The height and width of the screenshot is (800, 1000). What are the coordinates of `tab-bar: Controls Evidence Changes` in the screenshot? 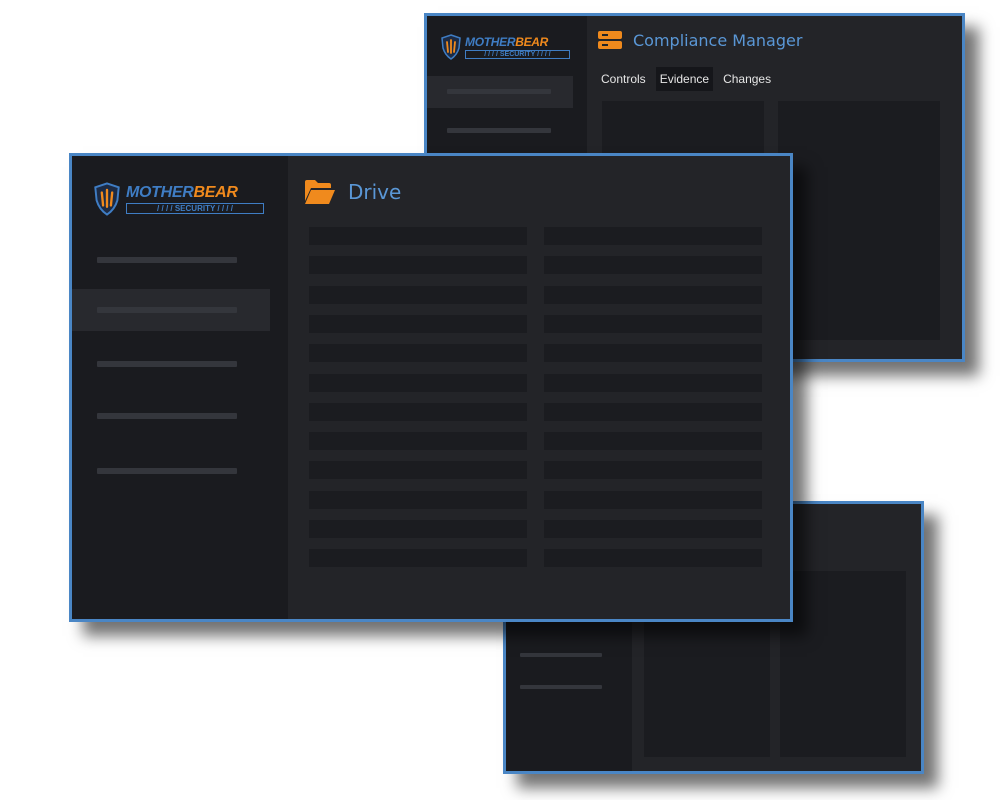 It's located at (686, 79).